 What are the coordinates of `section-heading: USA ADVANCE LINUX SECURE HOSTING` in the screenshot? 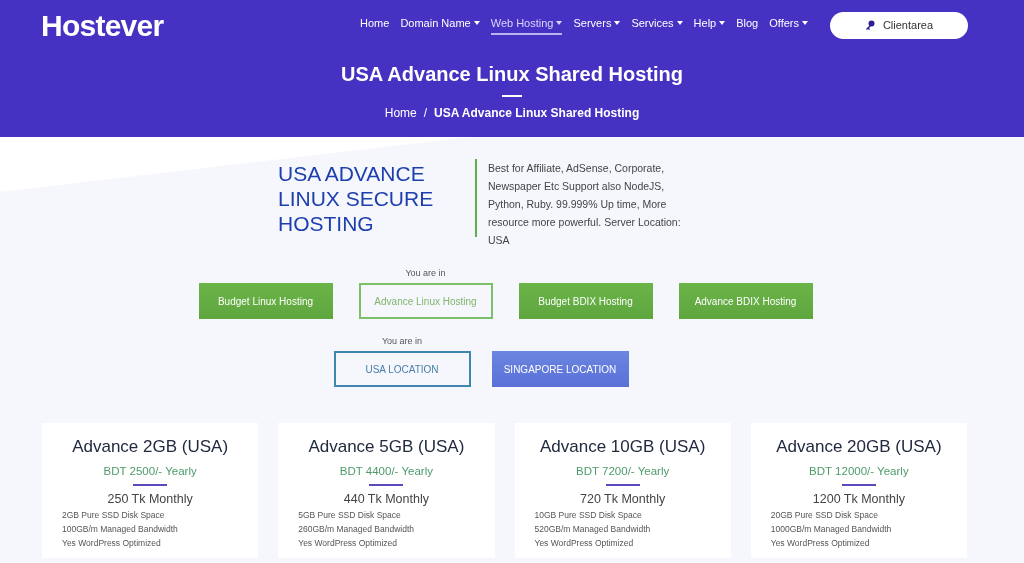 It's located at (356, 199).